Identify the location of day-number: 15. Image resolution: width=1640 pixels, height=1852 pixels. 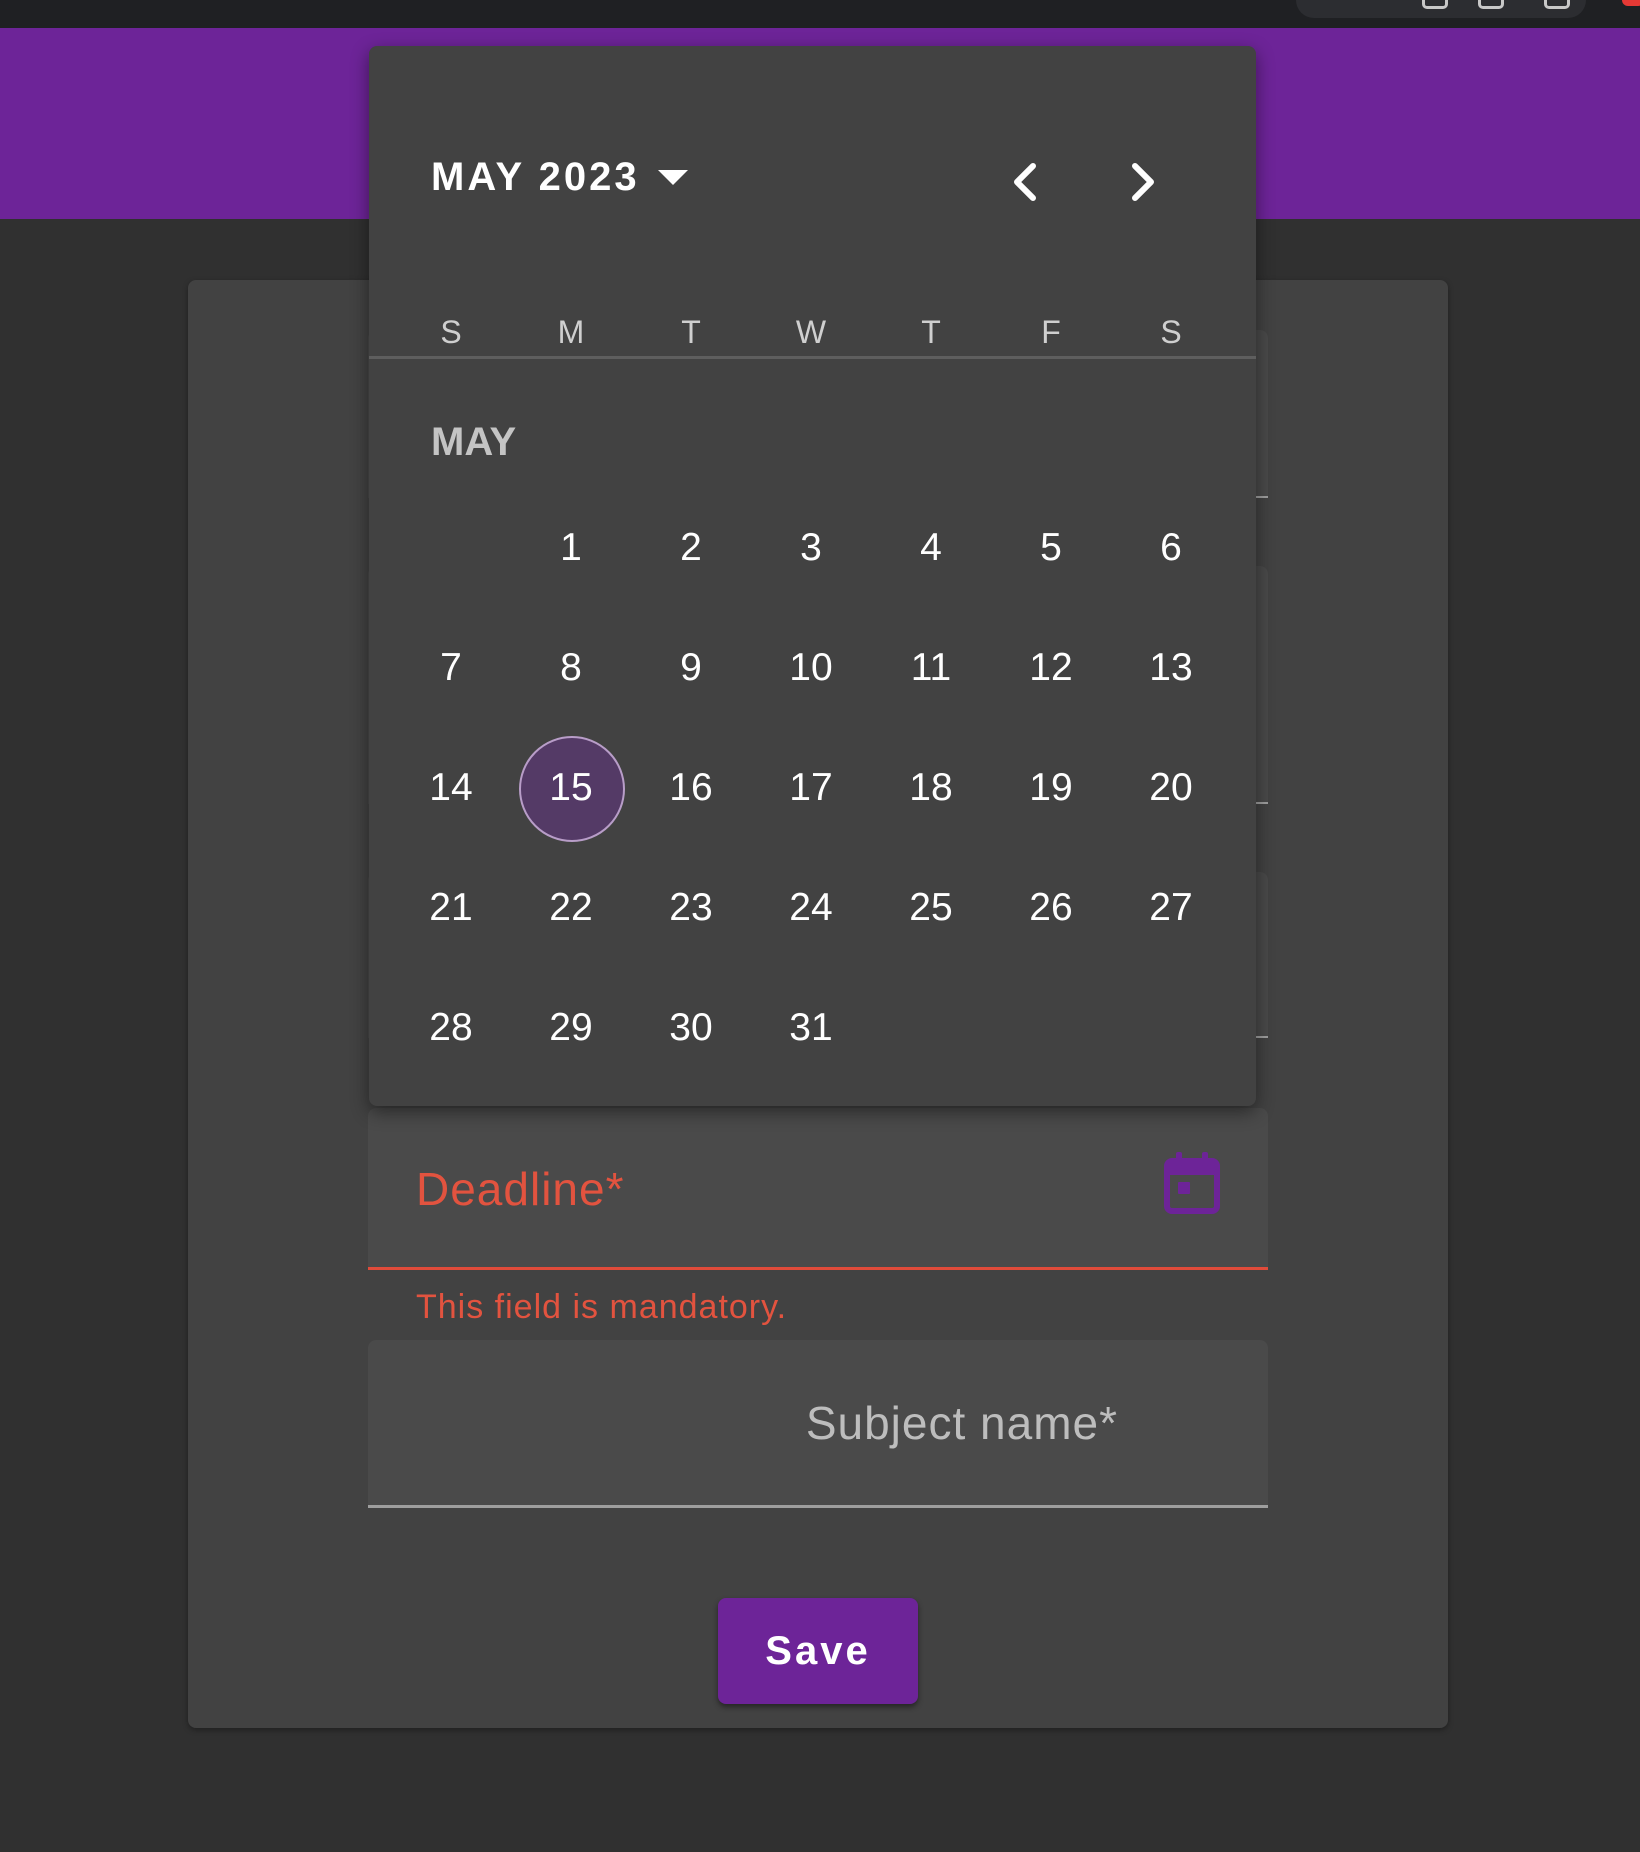
(571, 787).